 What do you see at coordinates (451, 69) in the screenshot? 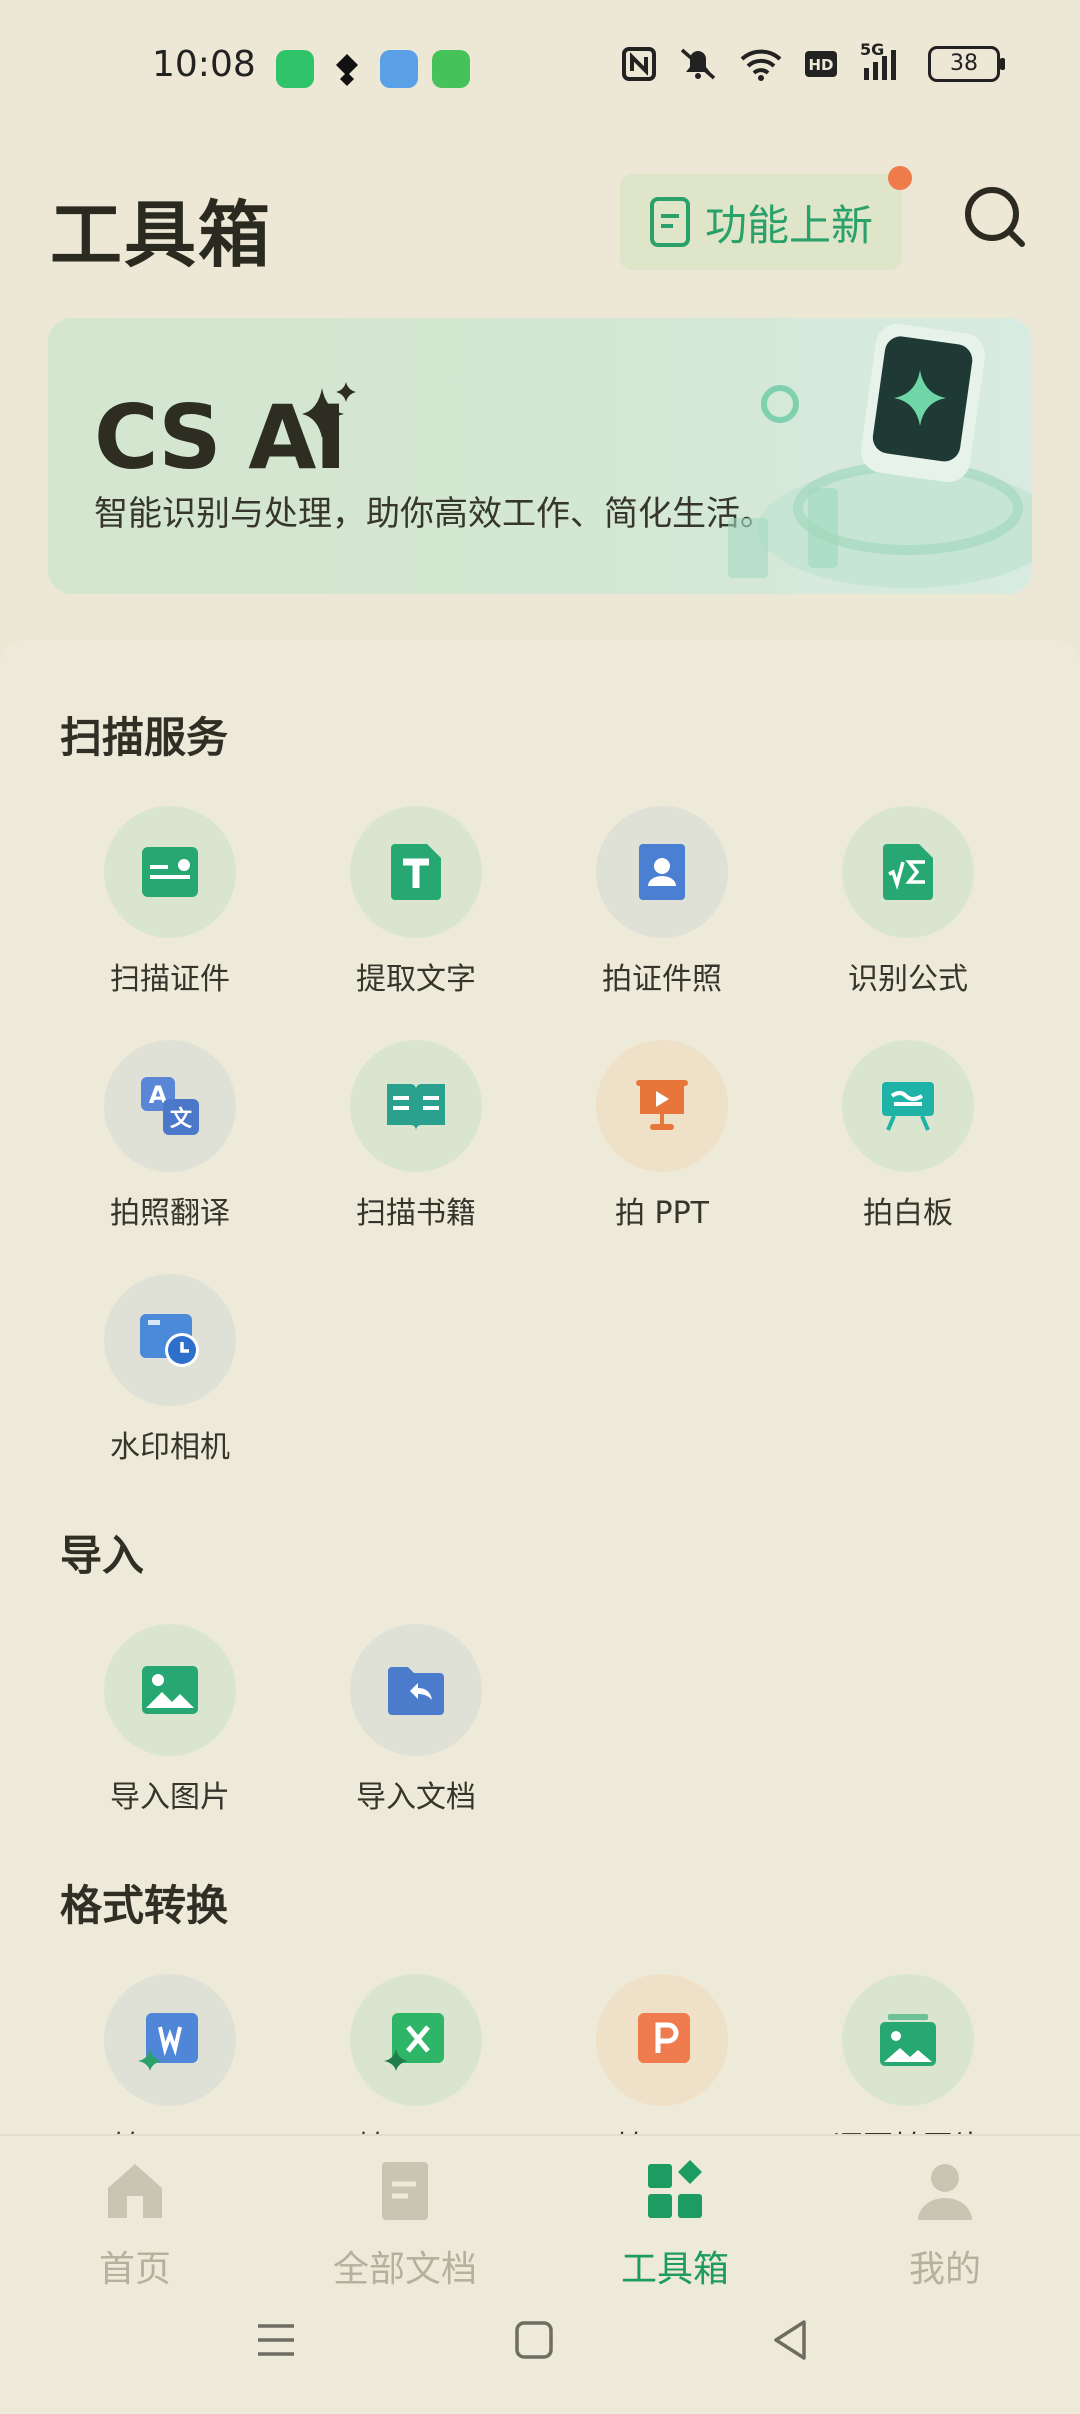
I see `messages-app-icon` at bounding box center [451, 69].